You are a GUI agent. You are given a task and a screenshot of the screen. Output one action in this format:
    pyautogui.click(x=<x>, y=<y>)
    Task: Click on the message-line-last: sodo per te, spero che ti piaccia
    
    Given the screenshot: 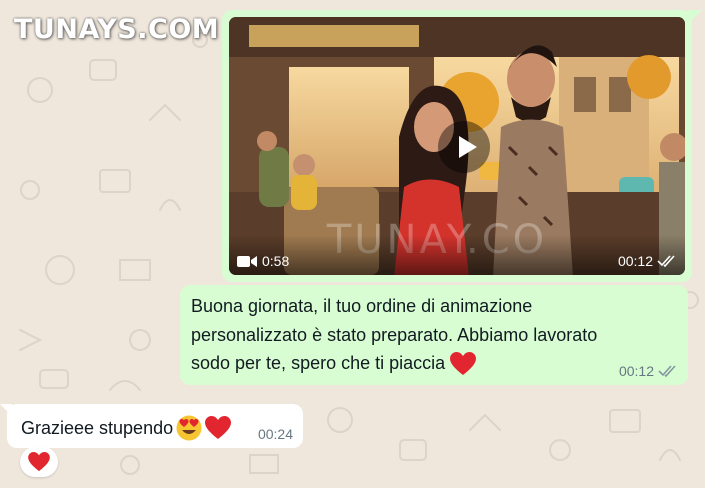 What is the action you would take?
    pyautogui.click(x=431, y=363)
    